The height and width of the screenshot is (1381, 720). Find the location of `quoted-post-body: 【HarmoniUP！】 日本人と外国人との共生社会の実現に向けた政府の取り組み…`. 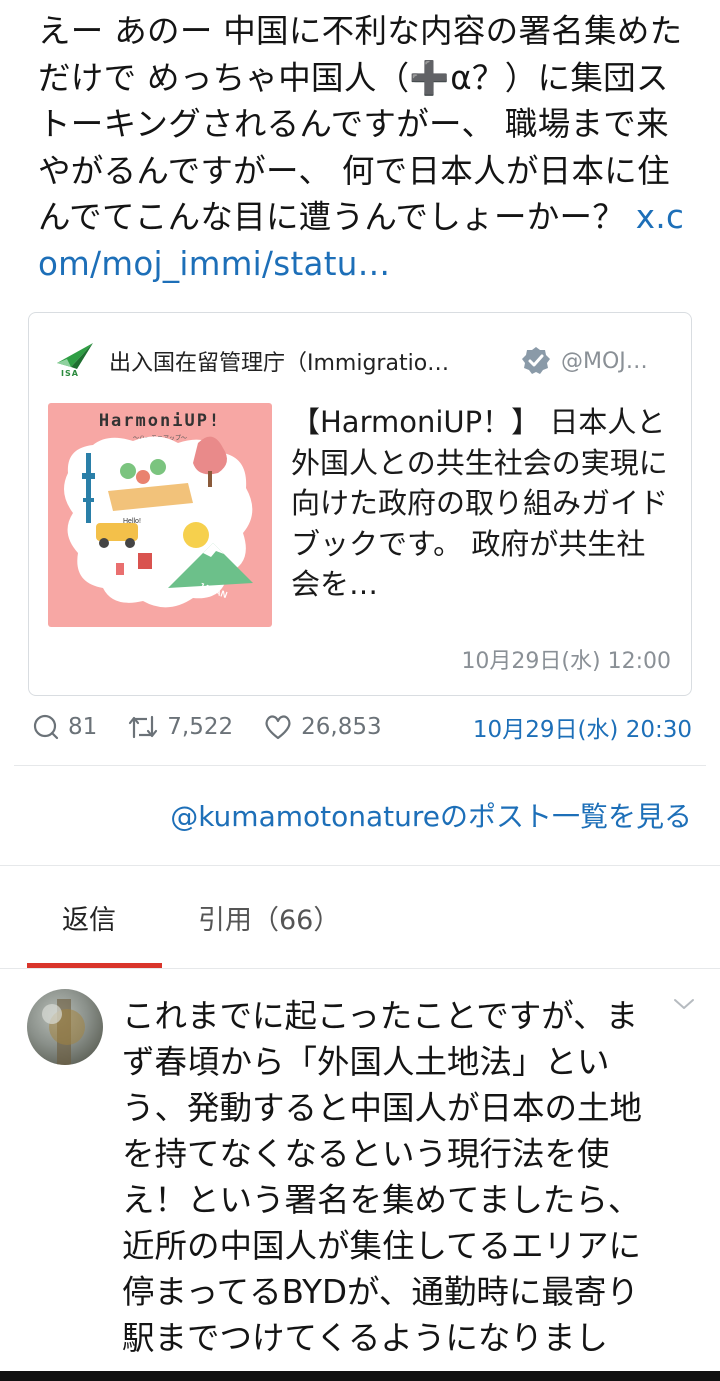

quoted-post-body: 【HarmoniUP！】 日本人と外国人との共生社会の実現に向けた政府の取り組み… is located at coordinates (480, 503).